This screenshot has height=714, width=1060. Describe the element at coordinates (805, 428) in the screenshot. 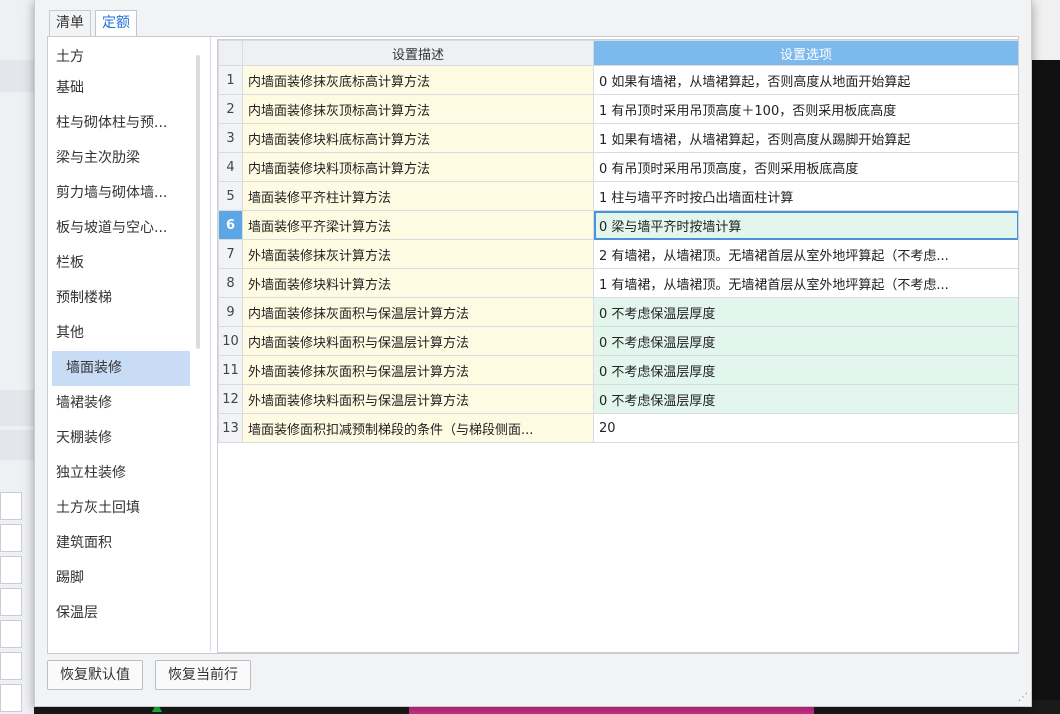

I see `setting-value: 20` at that location.